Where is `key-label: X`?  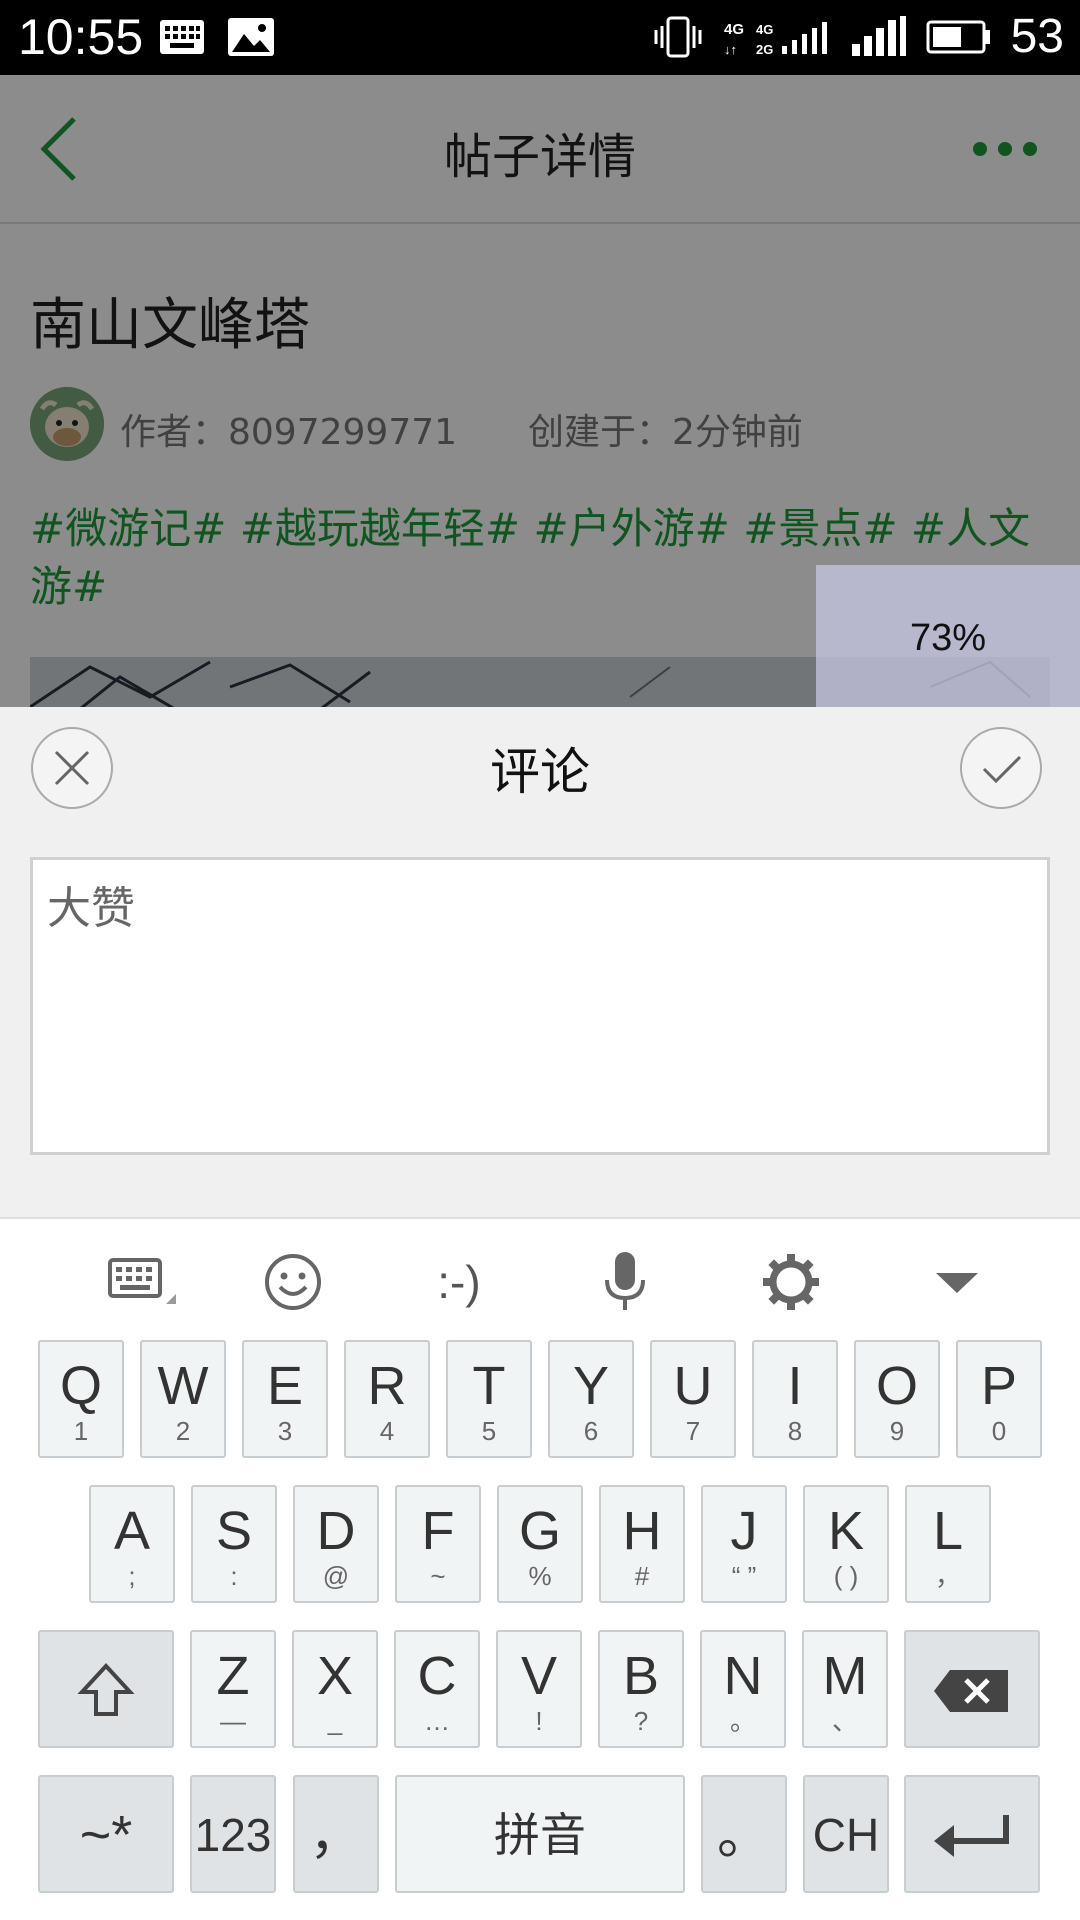
key-label: X is located at coordinates (335, 1676).